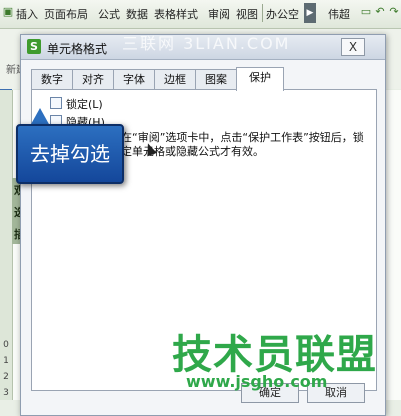  Describe the element at coordinates (8, 12) in the screenshot. I see `app-icon: ▣` at that location.